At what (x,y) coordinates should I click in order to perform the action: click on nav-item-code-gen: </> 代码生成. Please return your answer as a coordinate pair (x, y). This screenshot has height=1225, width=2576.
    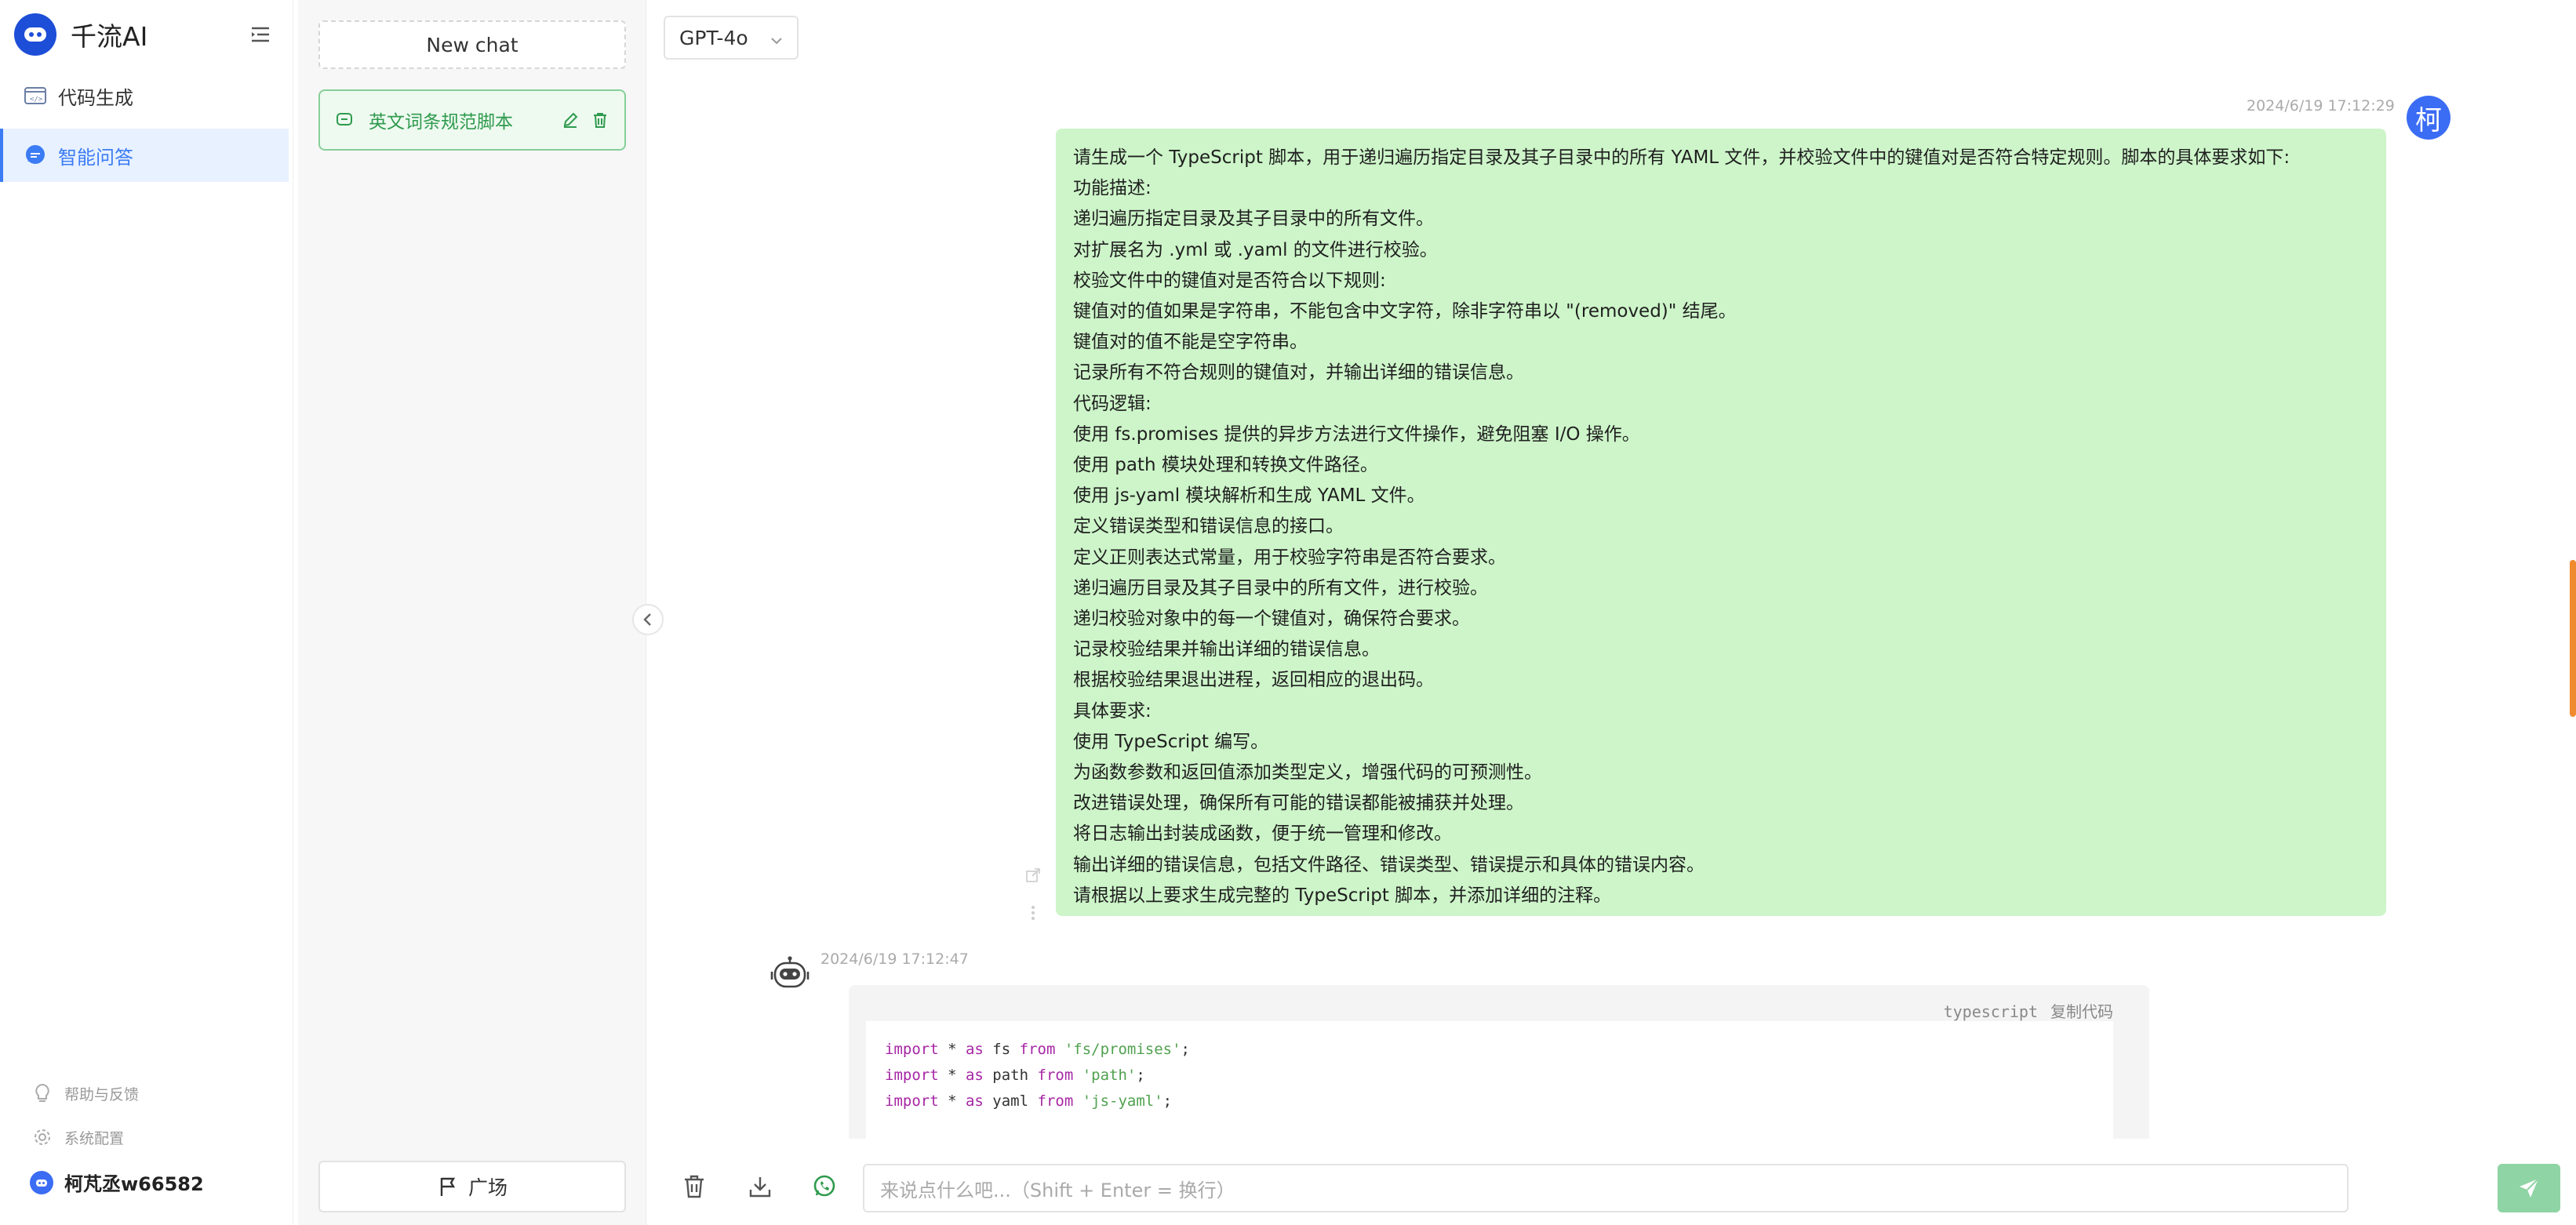
    Looking at the image, I should click on (144, 95).